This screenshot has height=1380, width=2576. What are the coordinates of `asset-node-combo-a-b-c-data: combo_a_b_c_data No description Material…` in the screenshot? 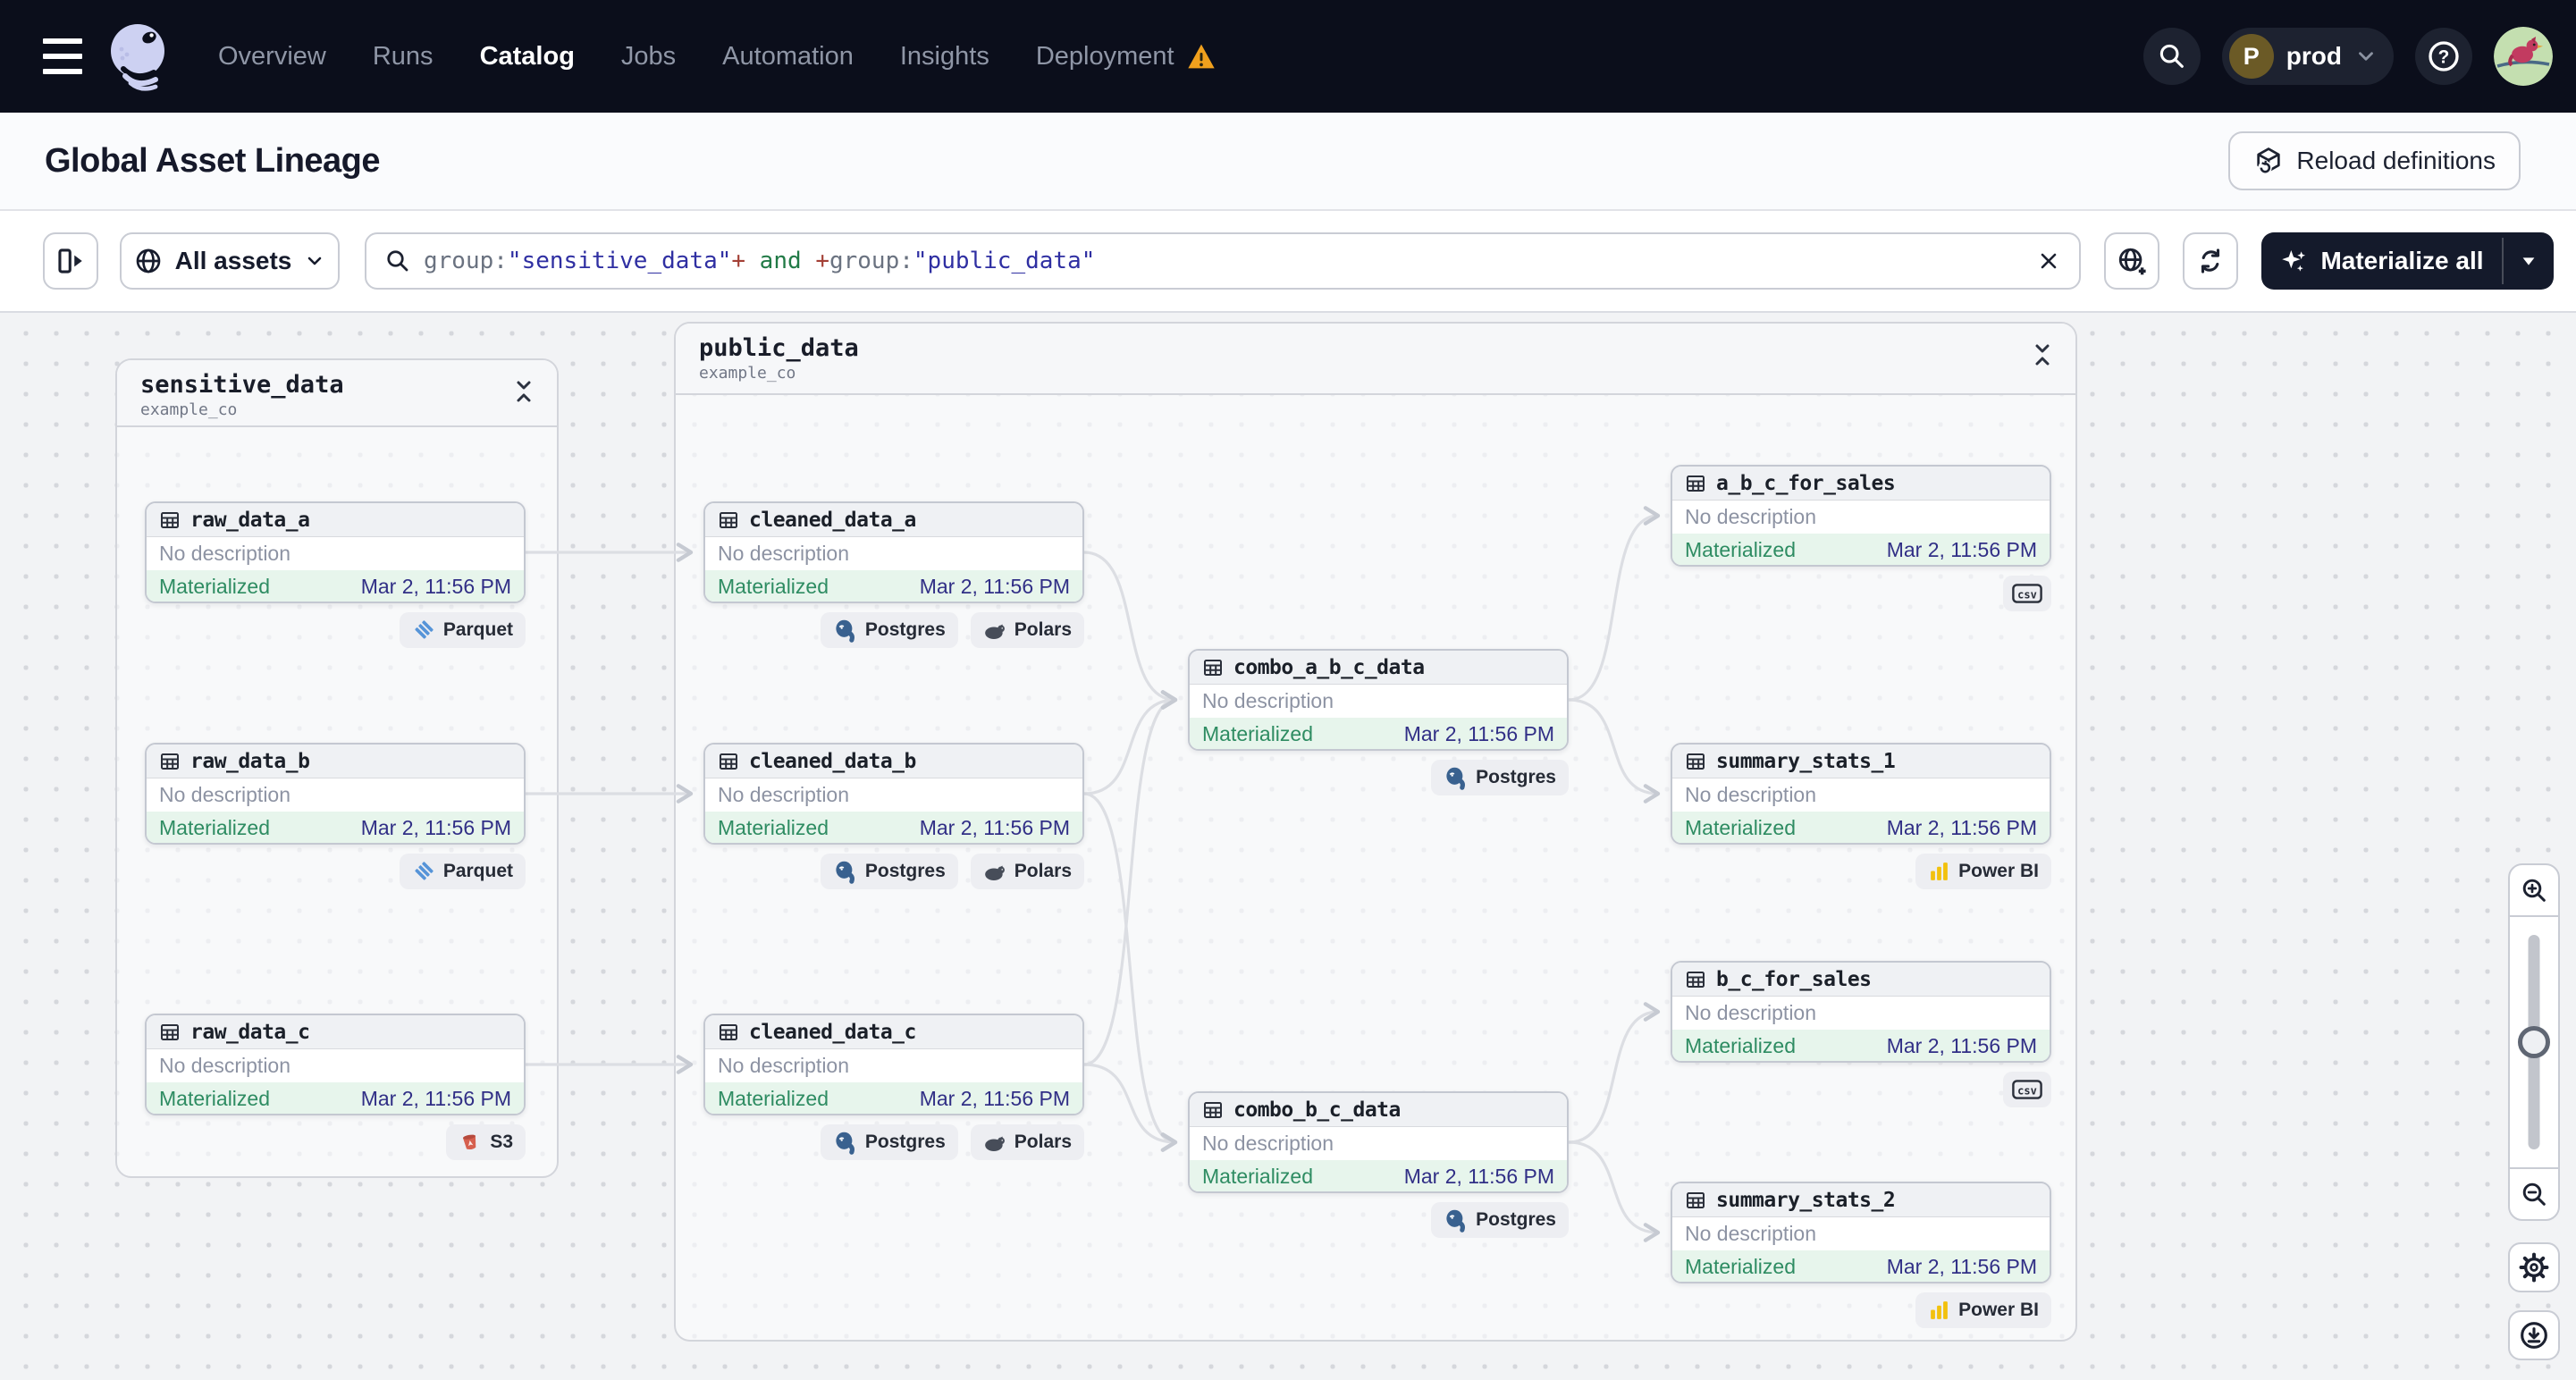 It's located at (1379, 700).